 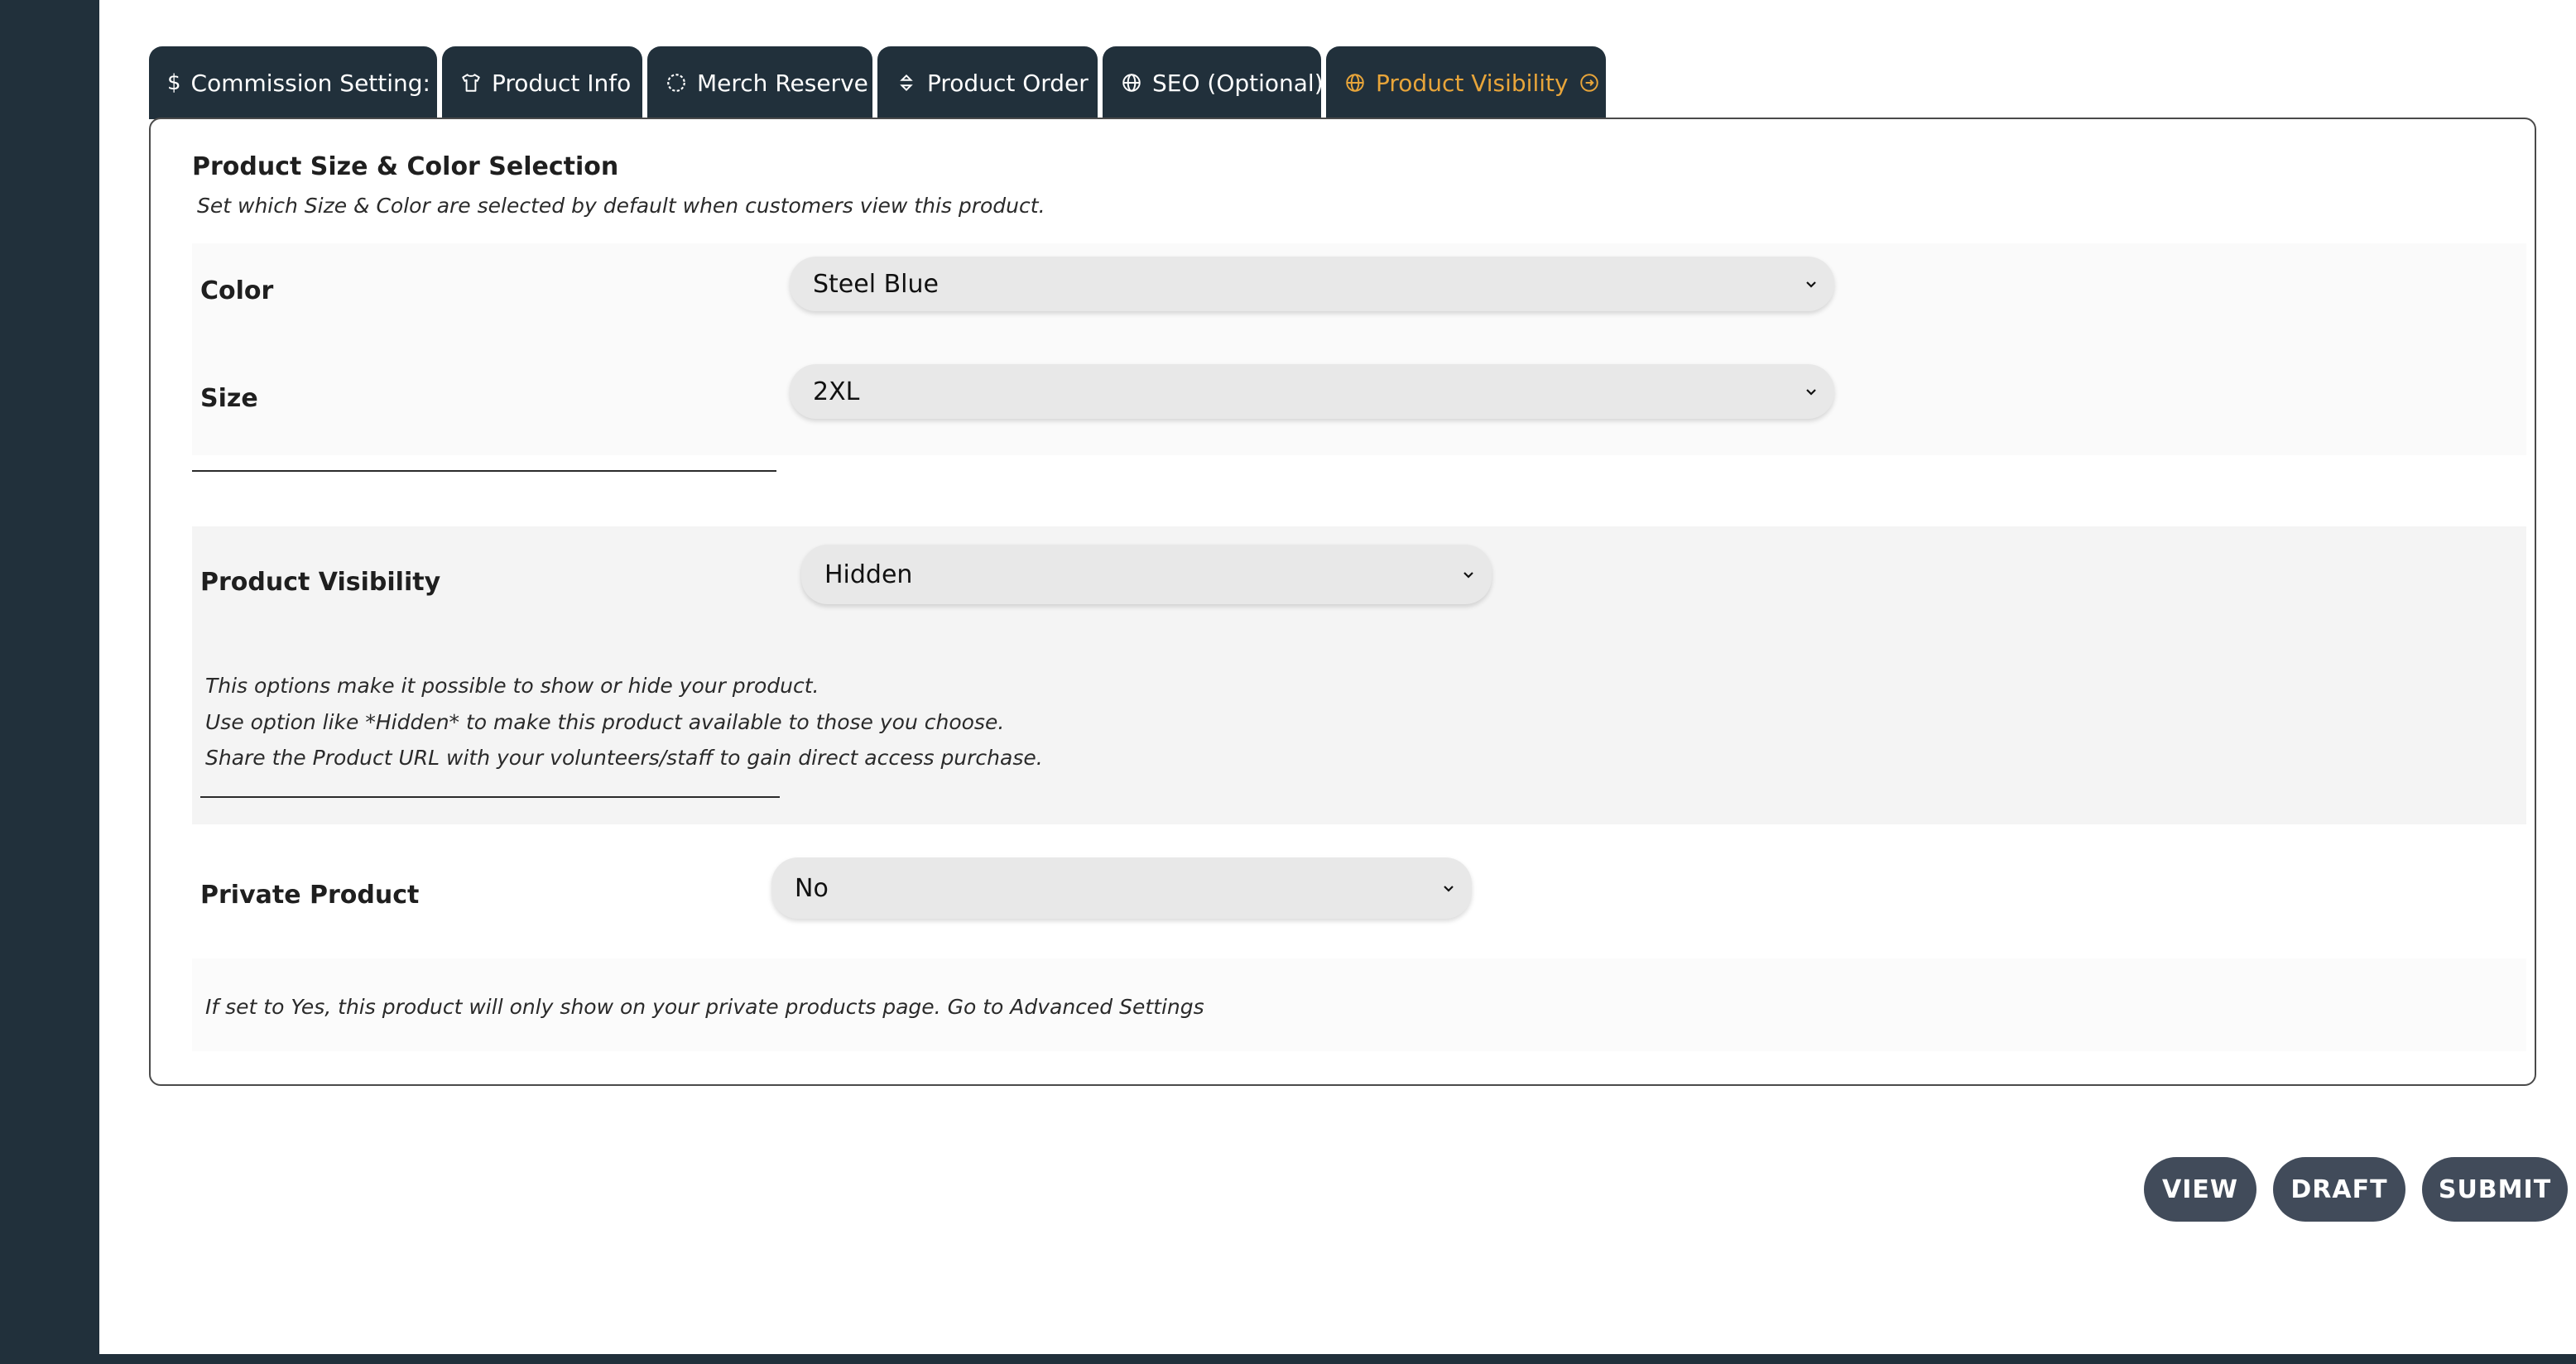 I want to click on color-select-value: Steel Blue, so click(x=876, y=284).